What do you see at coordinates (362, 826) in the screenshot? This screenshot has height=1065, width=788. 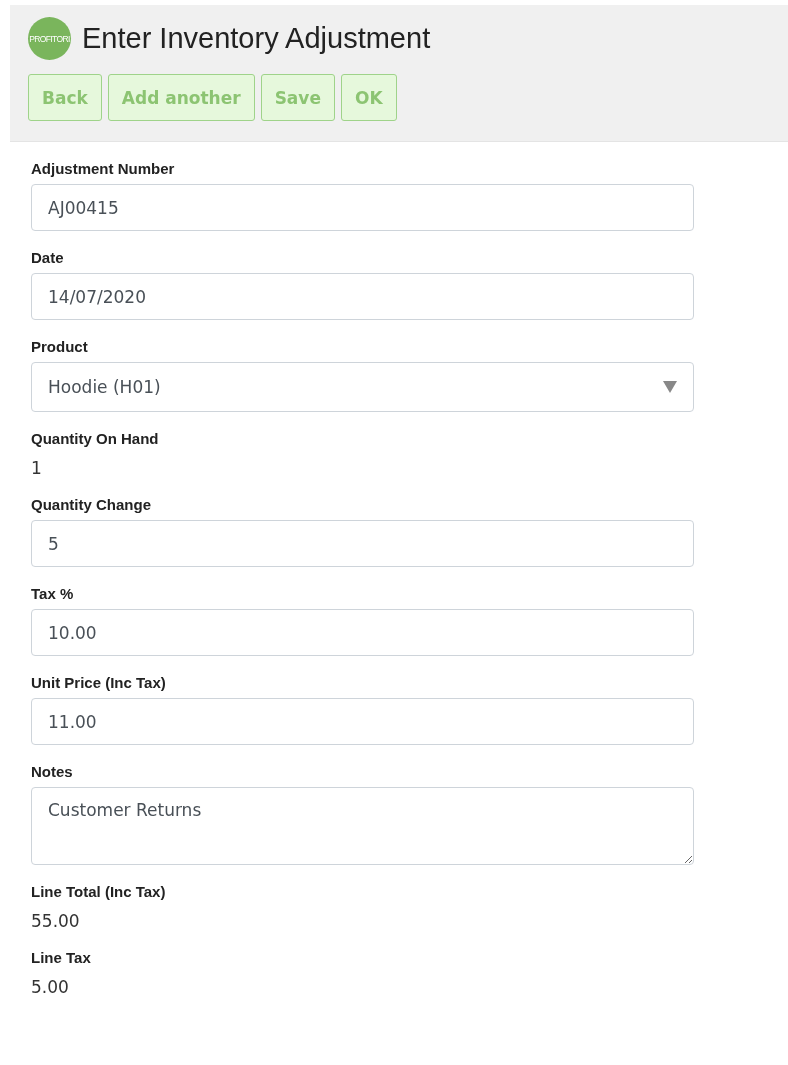 I see `notes-field: Customer Returns` at bounding box center [362, 826].